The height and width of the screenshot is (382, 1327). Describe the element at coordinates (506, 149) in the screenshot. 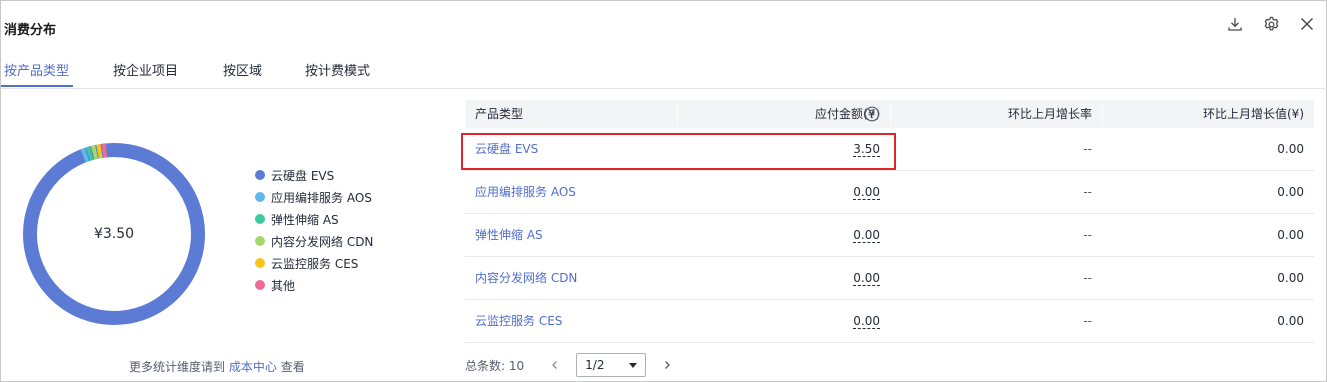

I see `product-name-link: 云硬盘 EVS` at that location.